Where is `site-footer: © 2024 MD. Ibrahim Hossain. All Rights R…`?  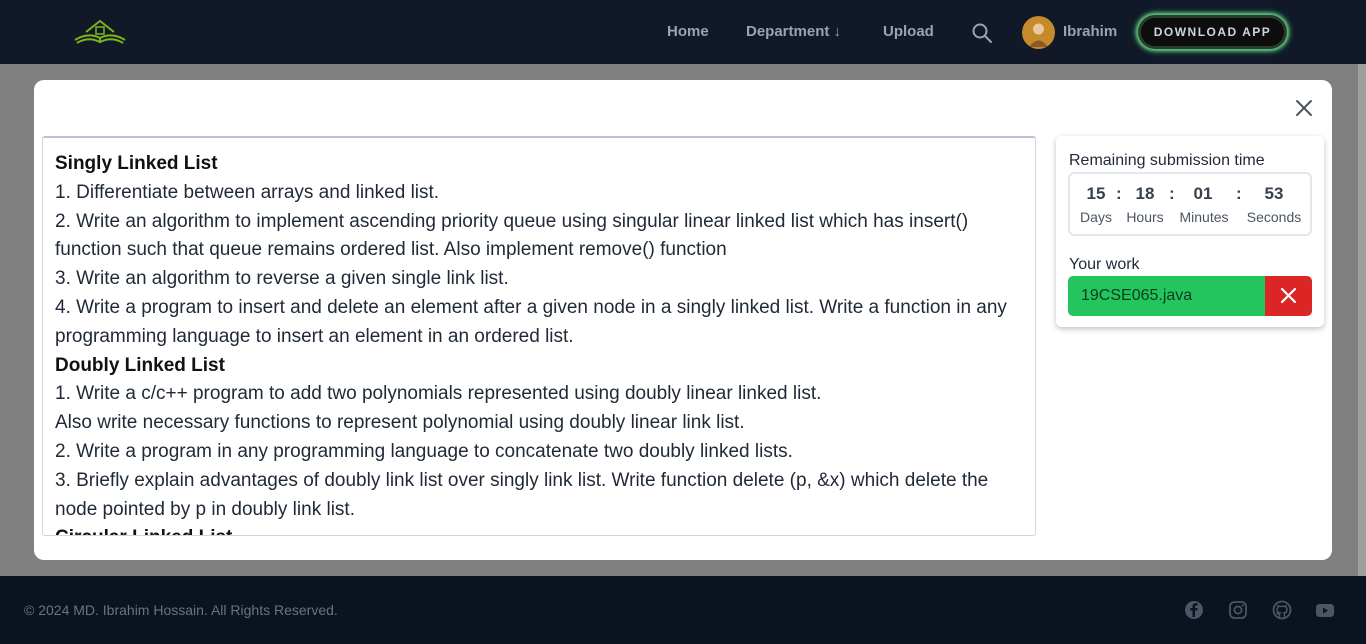
site-footer: © 2024 MD. Ibrahim Hossain. All Rights R… is located at coordinates (683, 610).